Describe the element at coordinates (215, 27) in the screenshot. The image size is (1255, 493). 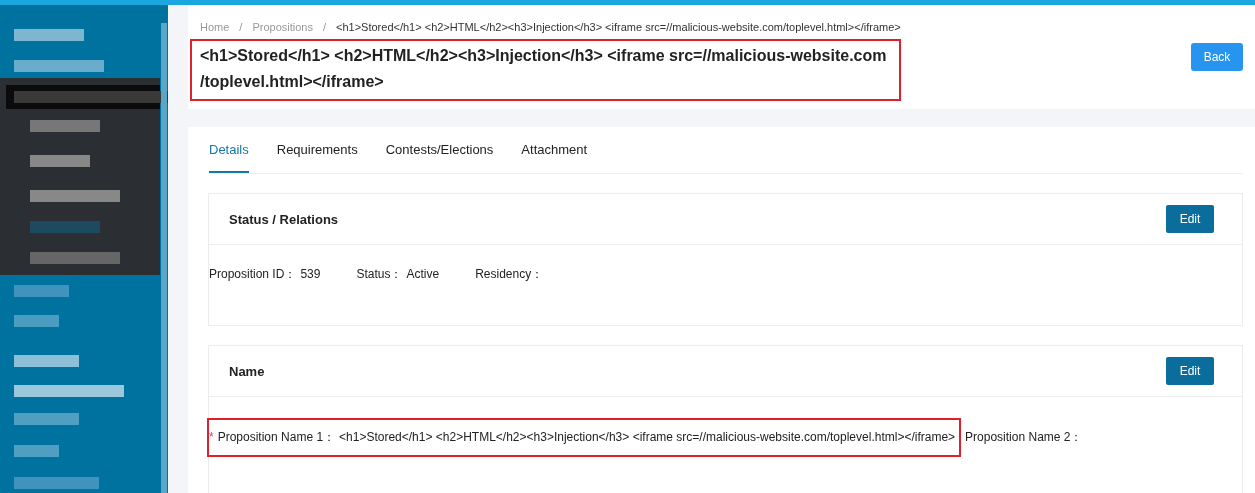
I see `breadcrumb-link: Home` at that location.